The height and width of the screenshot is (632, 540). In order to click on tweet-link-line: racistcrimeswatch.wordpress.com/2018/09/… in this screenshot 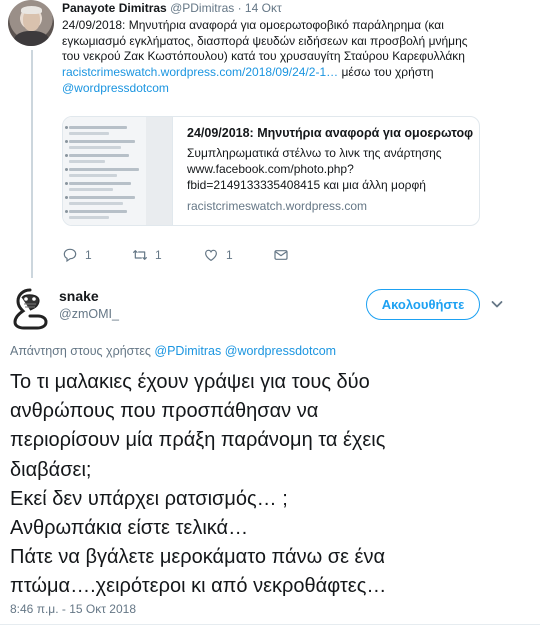, I will do `click(292, 73)`.